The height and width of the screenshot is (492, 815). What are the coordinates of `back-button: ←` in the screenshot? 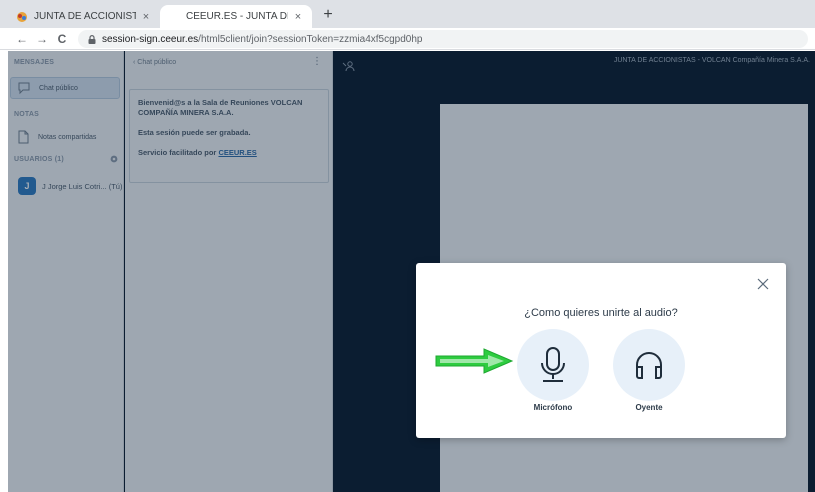 It's located at (22, 39).